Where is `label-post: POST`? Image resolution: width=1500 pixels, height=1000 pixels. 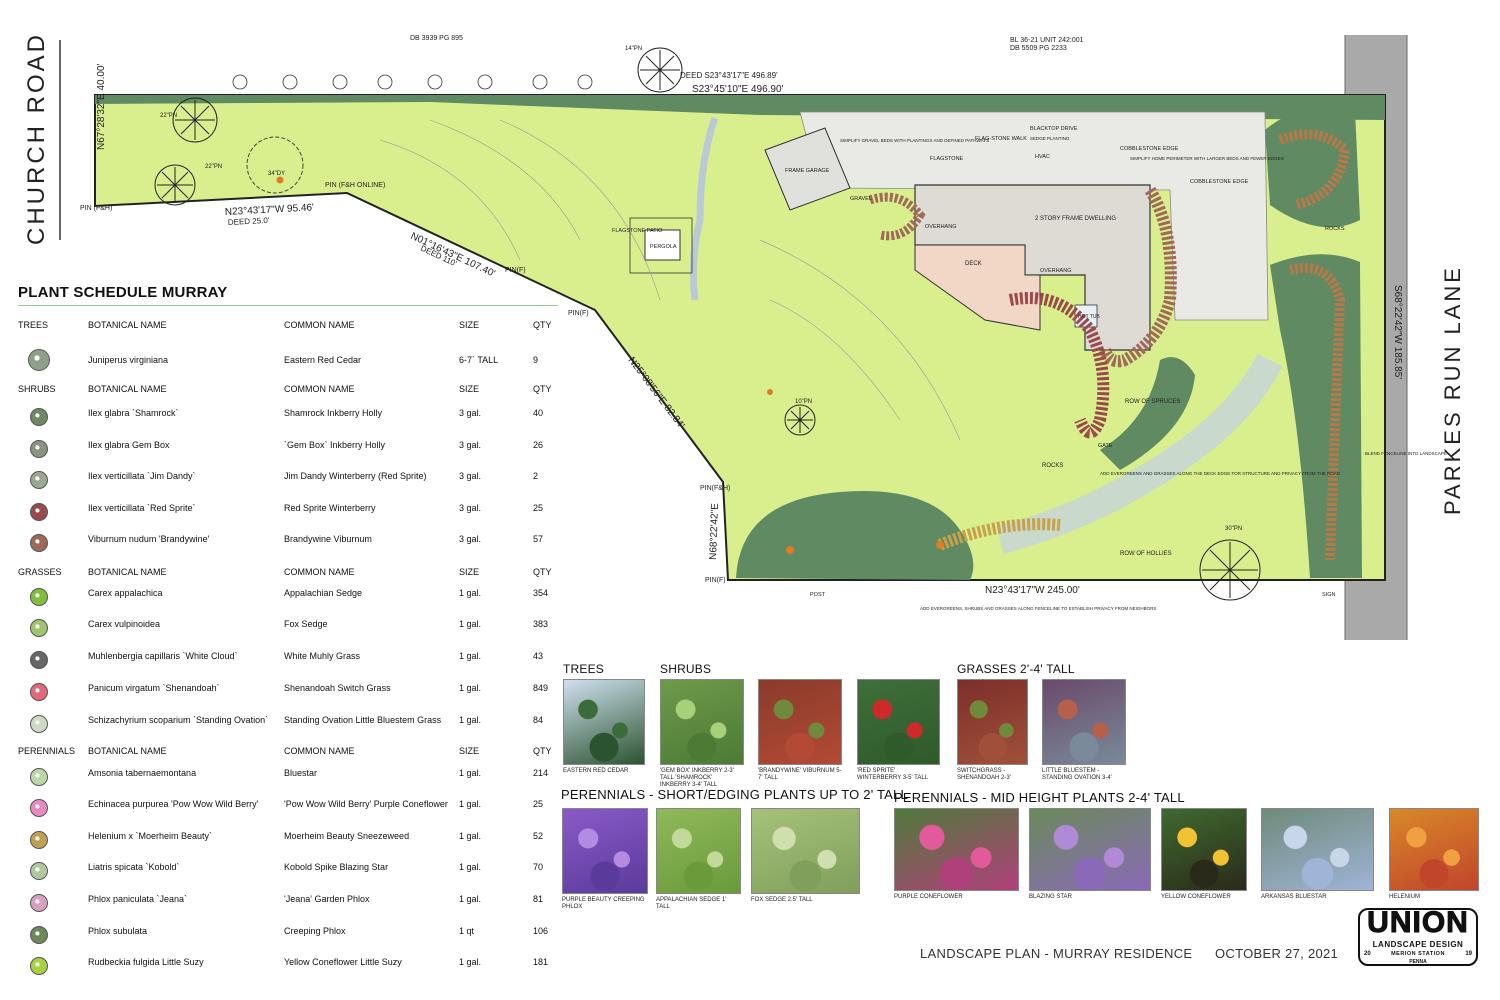 label-post: POST is located at coordinates (818, 595).